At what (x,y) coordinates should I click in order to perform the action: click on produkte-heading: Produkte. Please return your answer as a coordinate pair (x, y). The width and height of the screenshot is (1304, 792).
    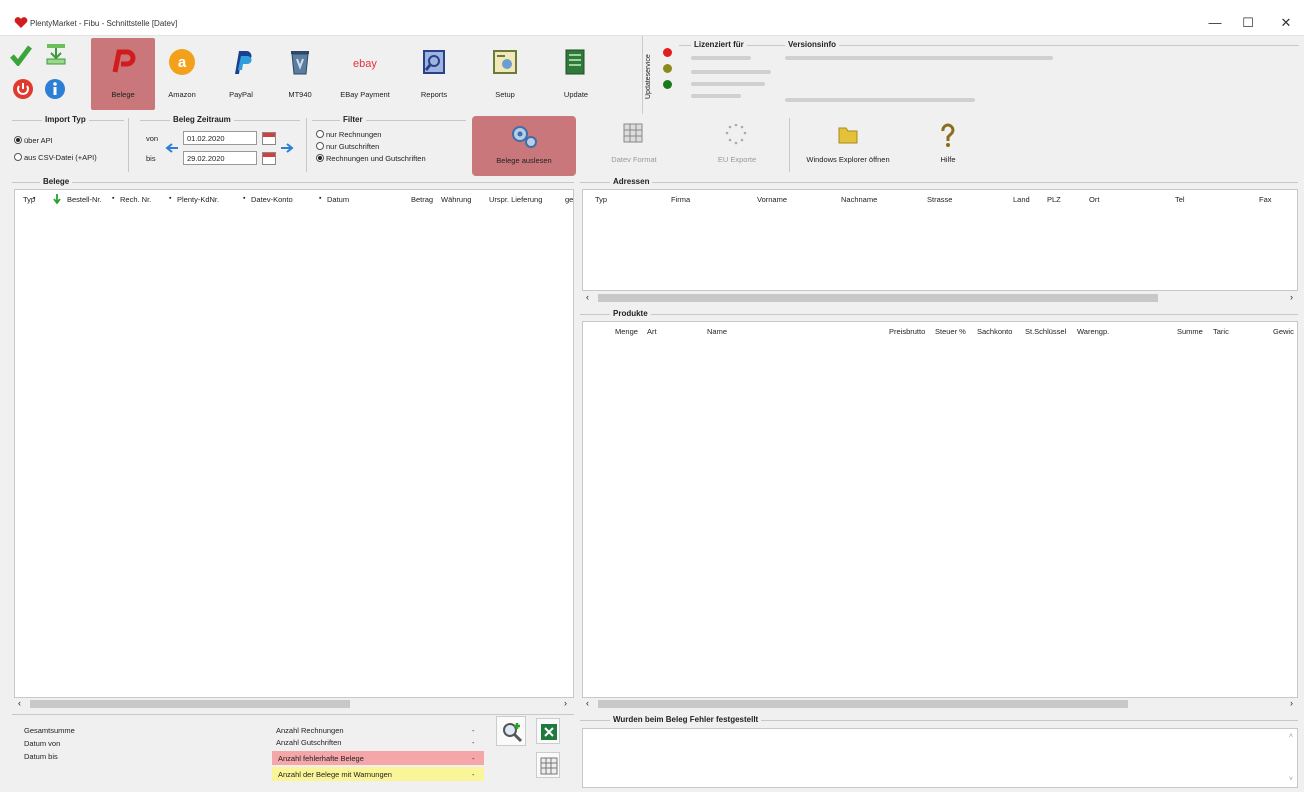
    Looking at the image, I should click on (630, 313).